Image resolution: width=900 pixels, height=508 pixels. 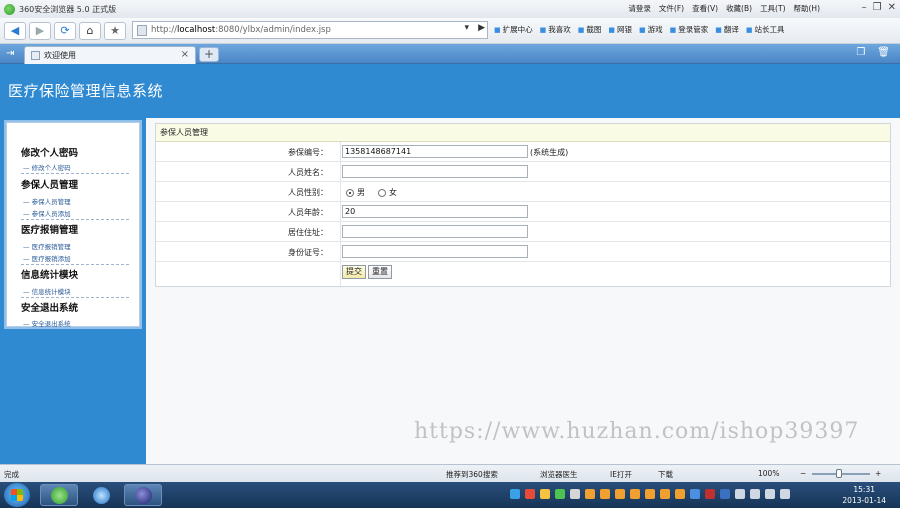 I want to click on menu-item-change-password: 修改个人密码, so click(x=47, y=167).